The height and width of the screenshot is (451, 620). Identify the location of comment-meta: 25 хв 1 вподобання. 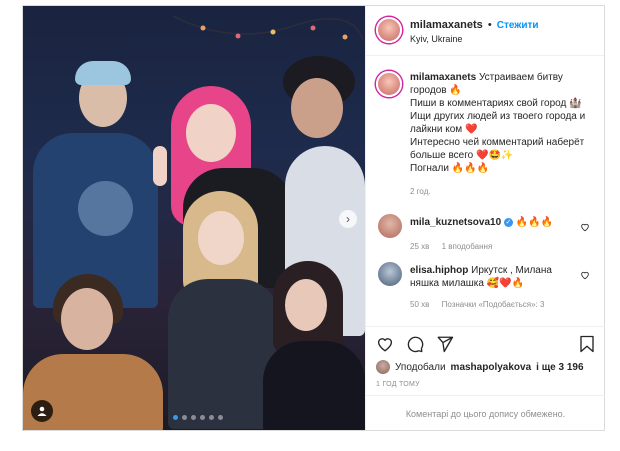
(456, 246).